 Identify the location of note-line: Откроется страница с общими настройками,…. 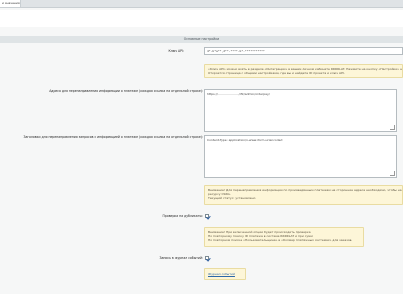
(276, 73).